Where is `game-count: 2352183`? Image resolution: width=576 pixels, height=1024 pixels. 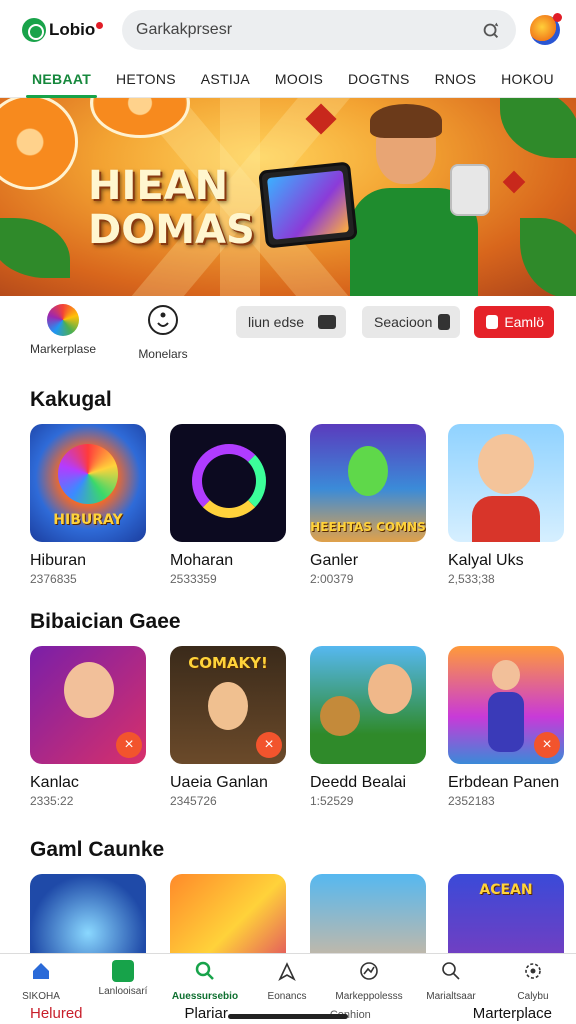
game-count: 2352183 is located at coordinates (471, 801).